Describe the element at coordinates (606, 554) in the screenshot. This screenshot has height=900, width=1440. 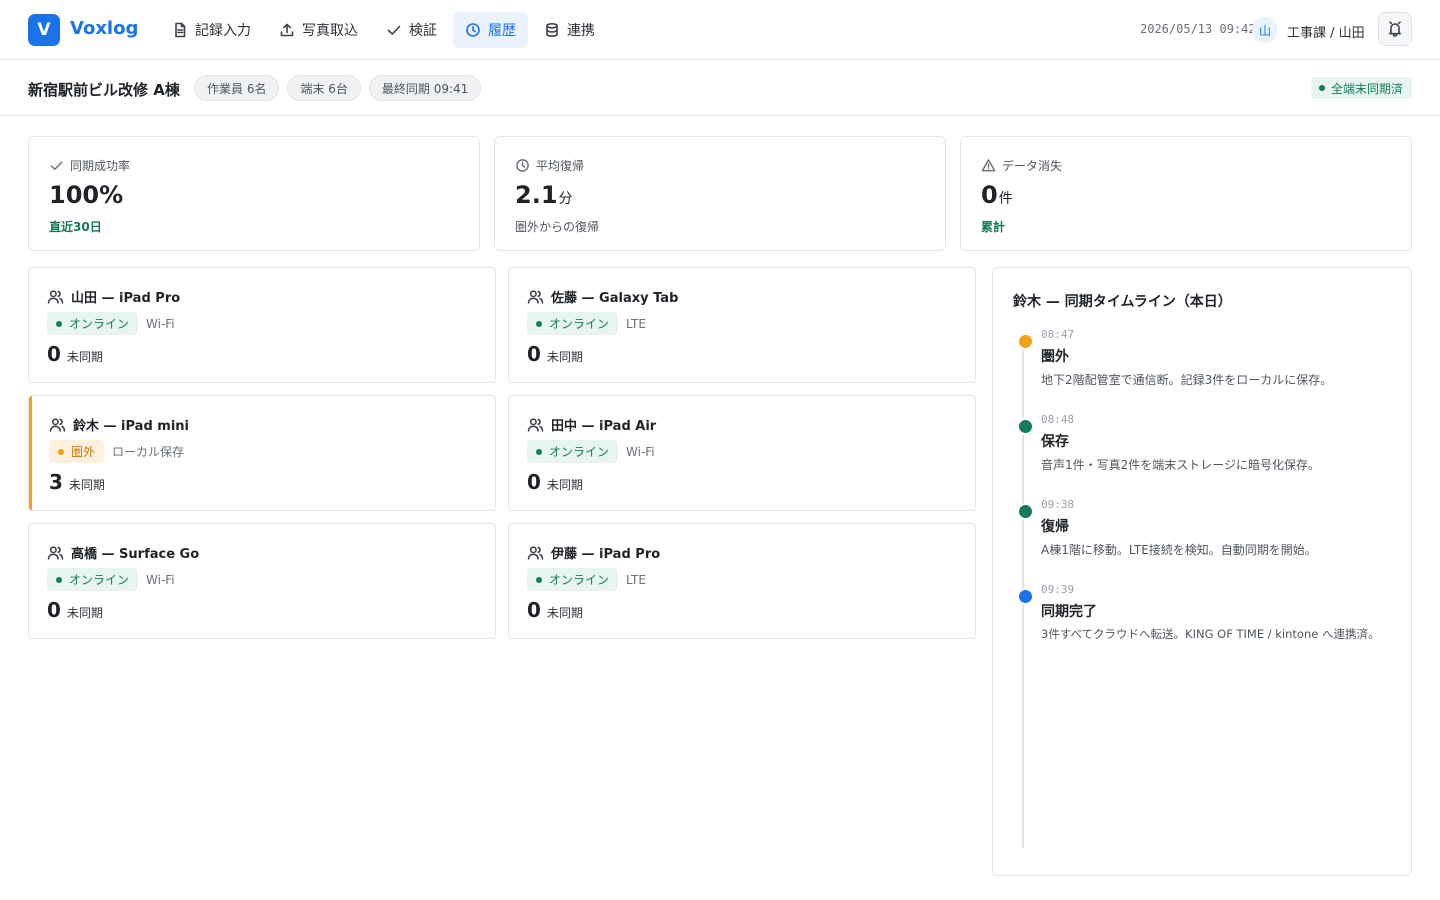
I see `device-name: 伊藤 — iPad Pro` at that location.